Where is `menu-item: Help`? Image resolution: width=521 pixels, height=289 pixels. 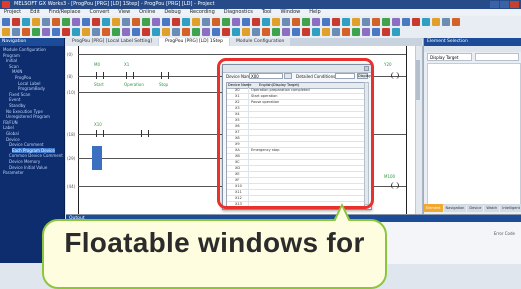 menu-item: Help is located at coordinates (315, 12).